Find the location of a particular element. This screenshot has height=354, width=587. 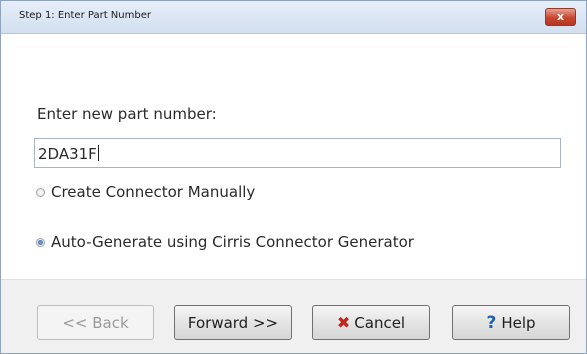

question-icon: ? is located at coordinates (491, 322).